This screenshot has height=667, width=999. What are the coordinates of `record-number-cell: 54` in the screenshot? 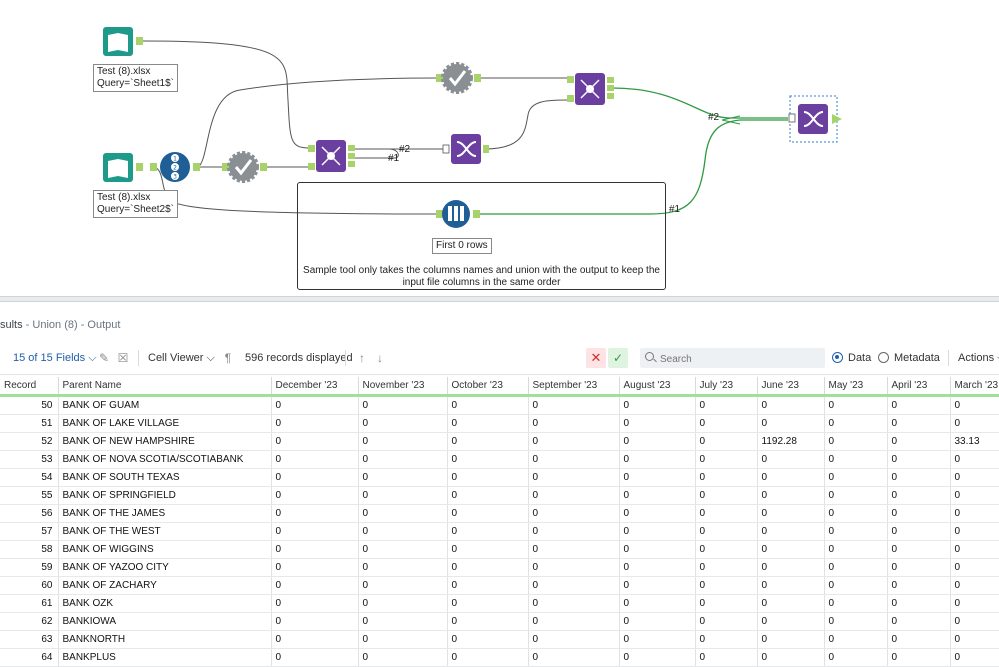 It's located at (29, 477).